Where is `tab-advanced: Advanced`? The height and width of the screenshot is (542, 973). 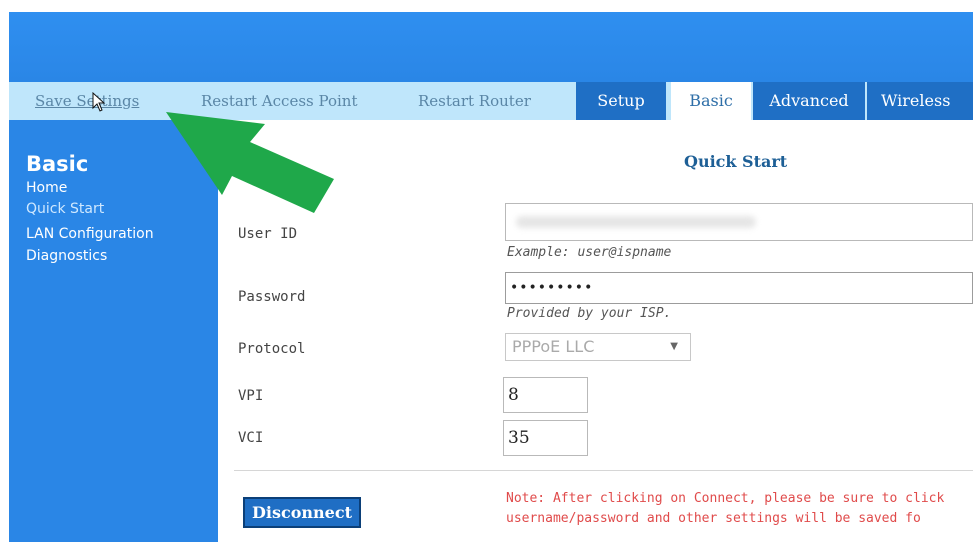 tab-advanced: Advanced is located at coordinates (809, 101).